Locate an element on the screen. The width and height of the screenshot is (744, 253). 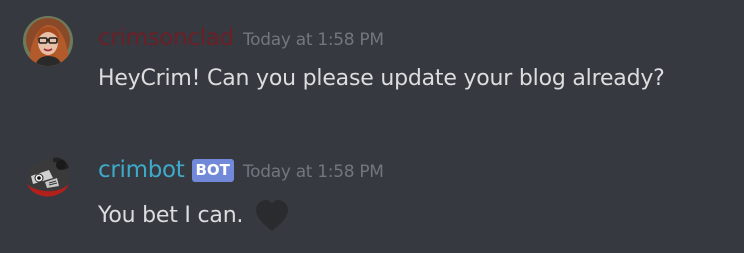
username: crimbot is located at coordinates (141, 170).